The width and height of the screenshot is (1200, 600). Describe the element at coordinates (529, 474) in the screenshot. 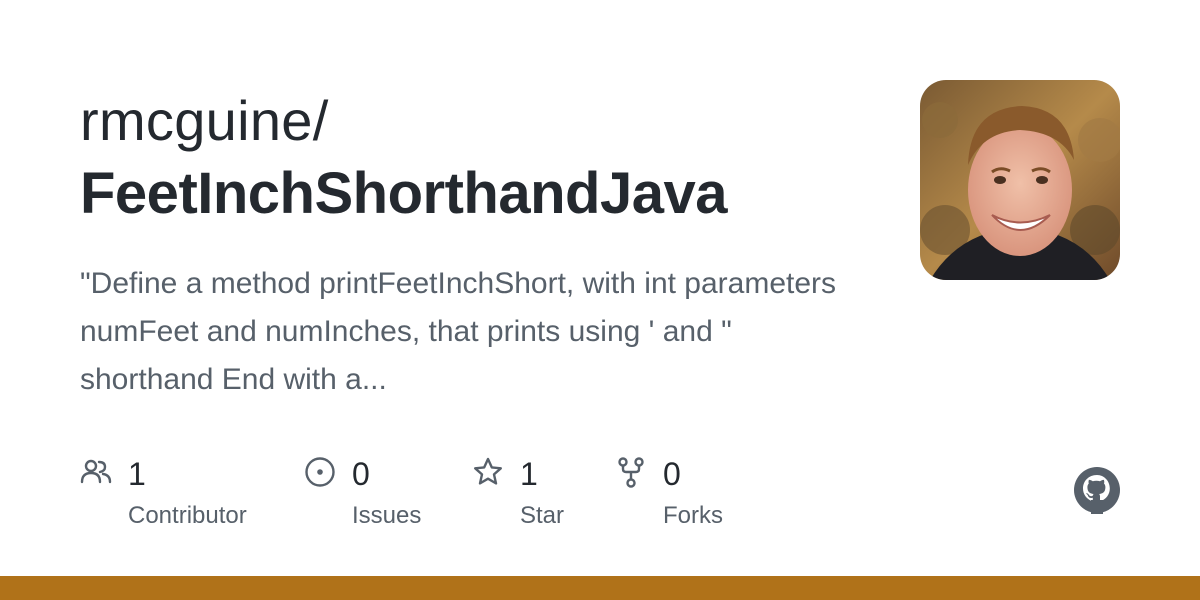

I see `stars-count: 1` at that location.